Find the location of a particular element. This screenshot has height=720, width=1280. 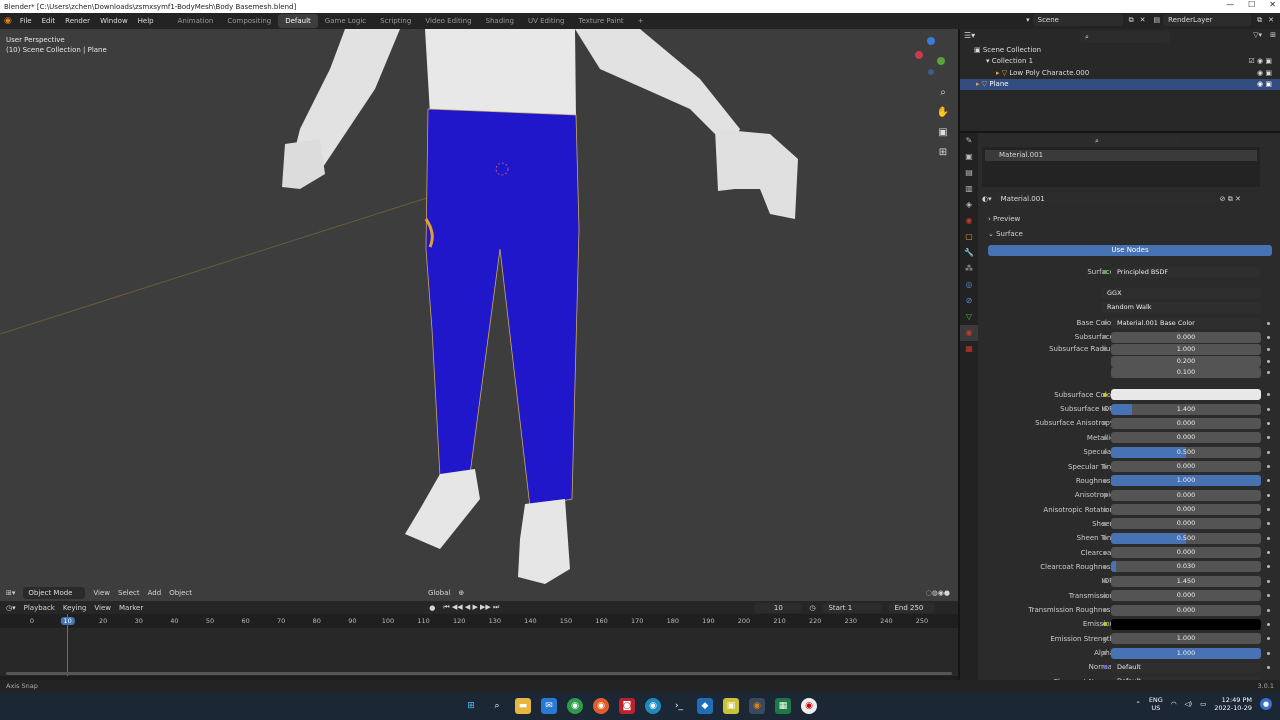

outliner-item-plane: ▸ ▽ Plane ◉ ▣ is located at coordinates (1120, 84).